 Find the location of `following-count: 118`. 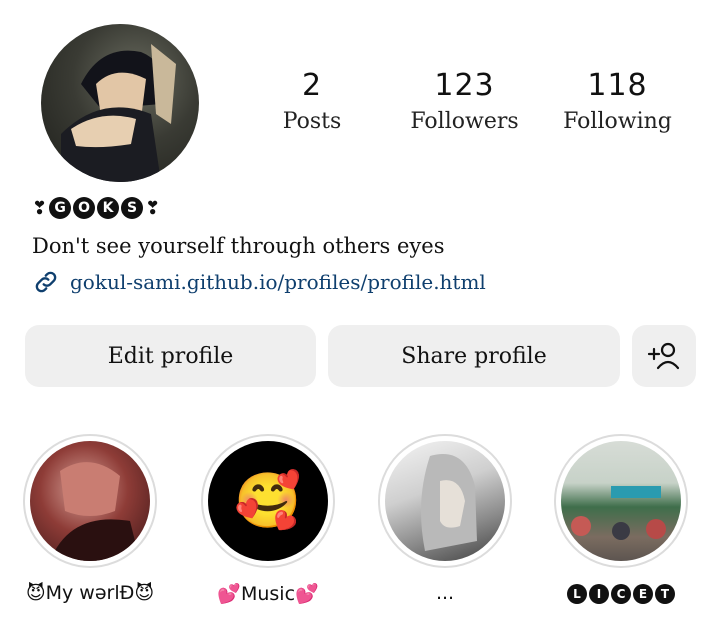

following-count: 118 is located at coordinates (617, 85).